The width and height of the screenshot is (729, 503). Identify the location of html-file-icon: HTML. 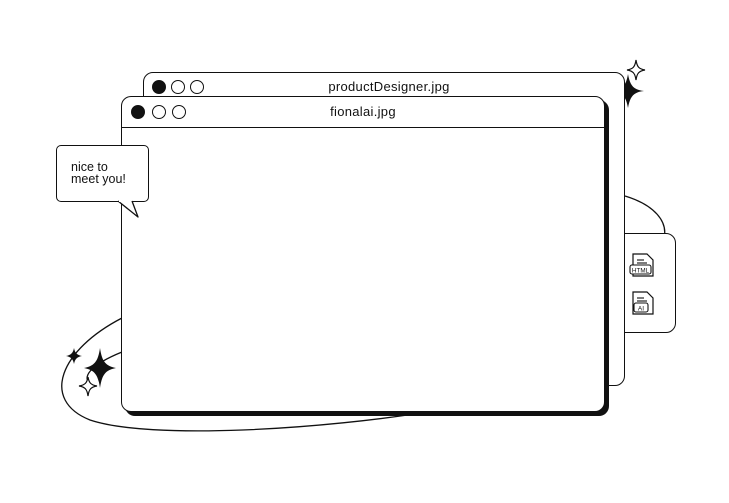
(641, 265).